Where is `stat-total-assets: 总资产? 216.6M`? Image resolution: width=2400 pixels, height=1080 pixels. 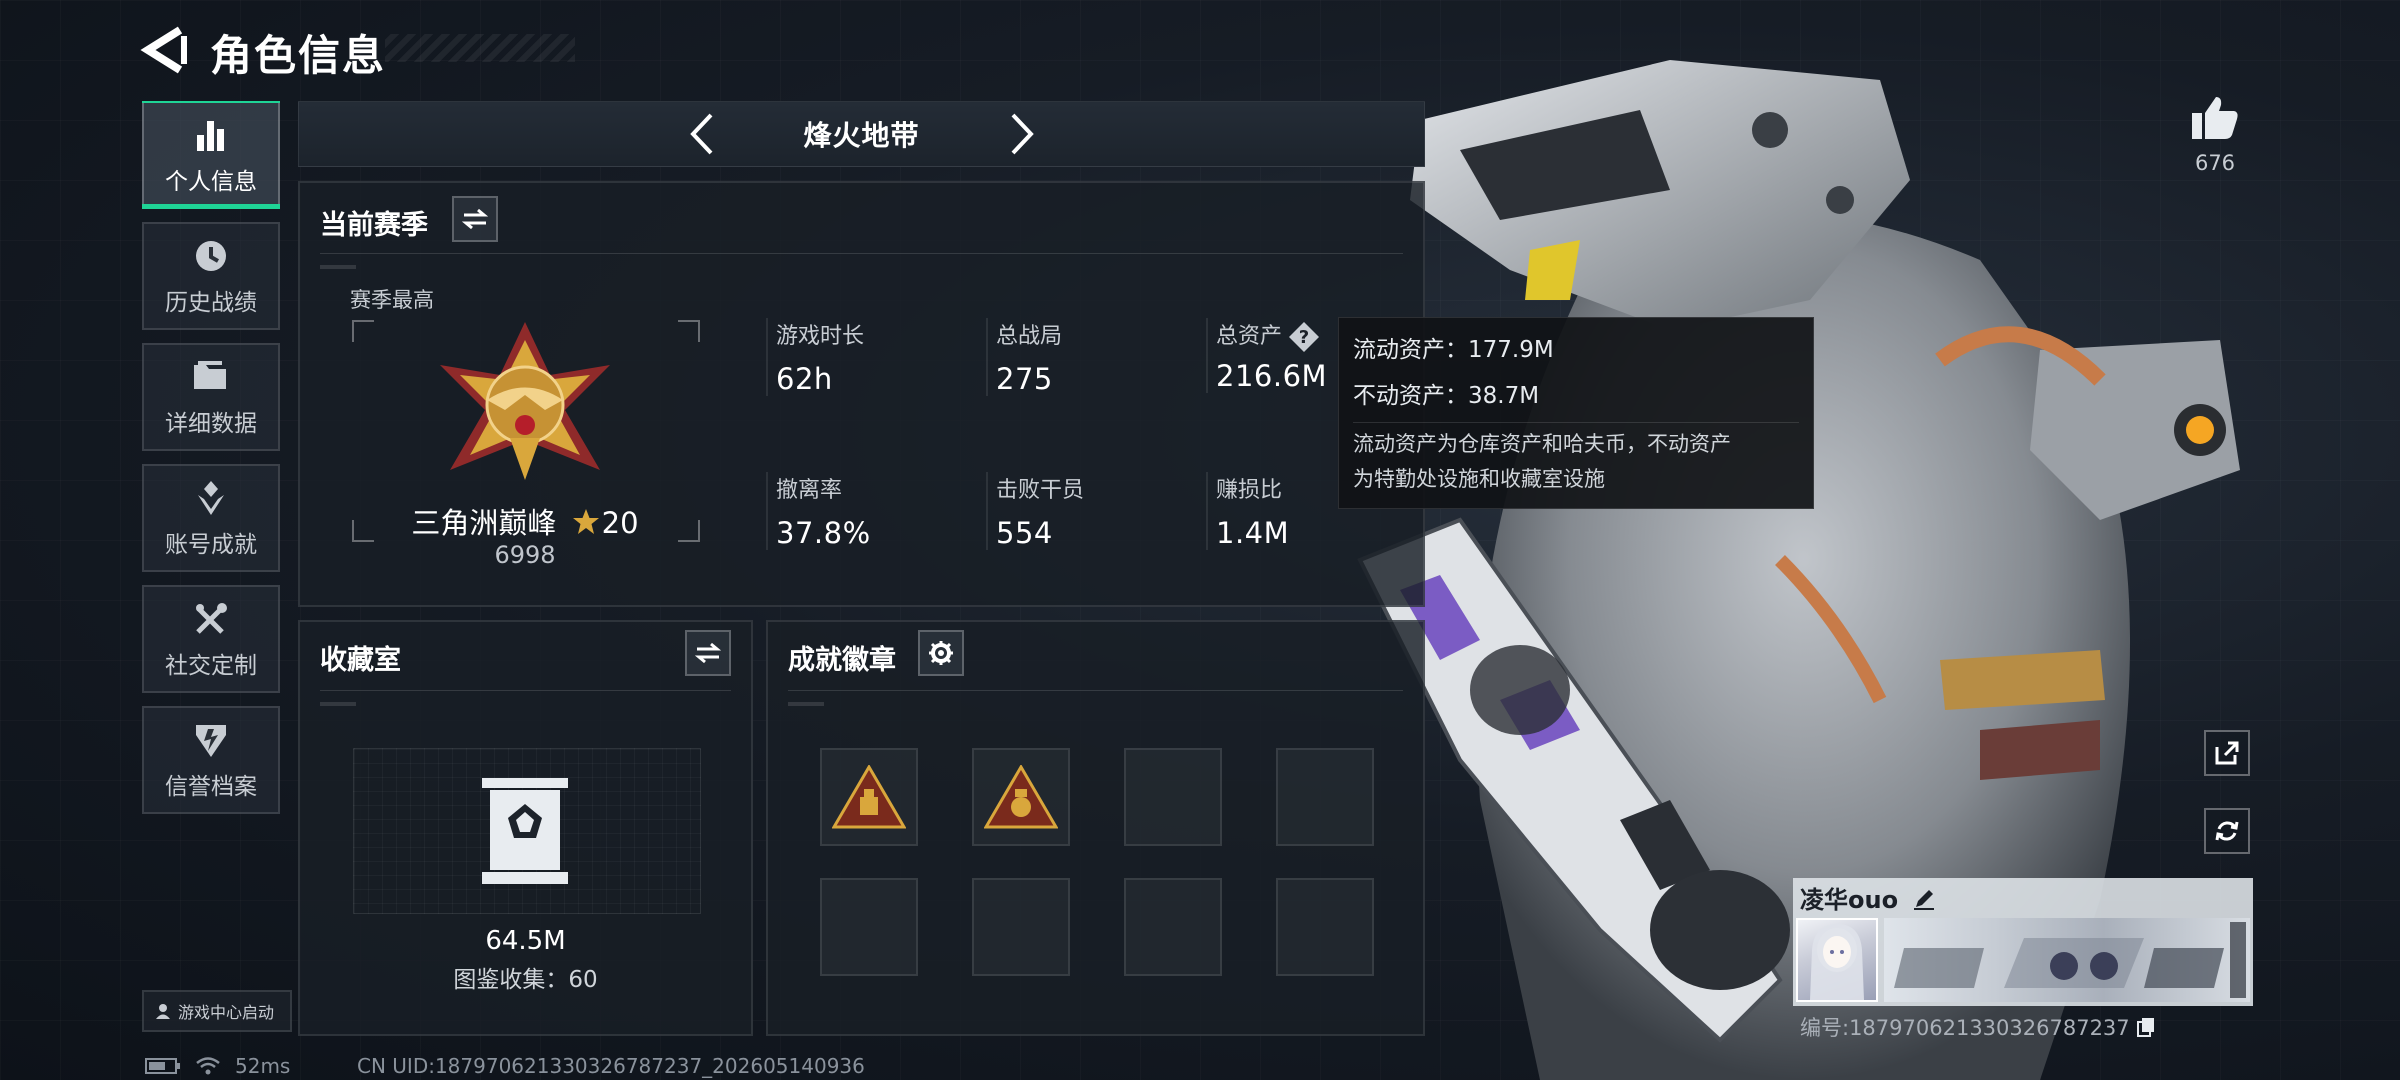 stat-total-assets: 总资产? 216.6M is located at coordinates (1266, 355).